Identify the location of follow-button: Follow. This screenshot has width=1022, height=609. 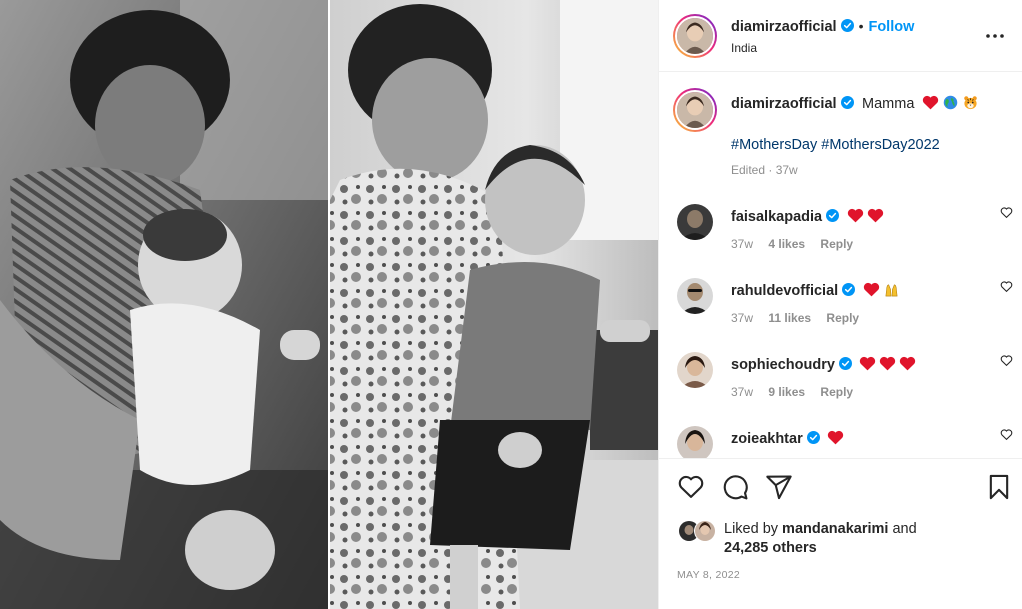
(891, 27).